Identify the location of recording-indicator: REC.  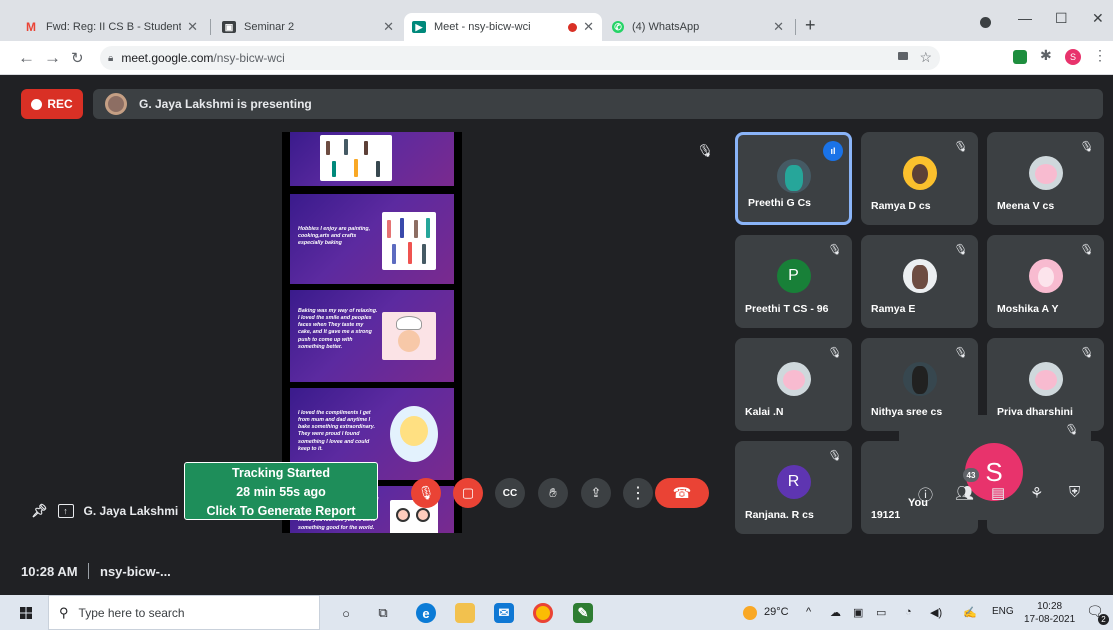
(52, 104).